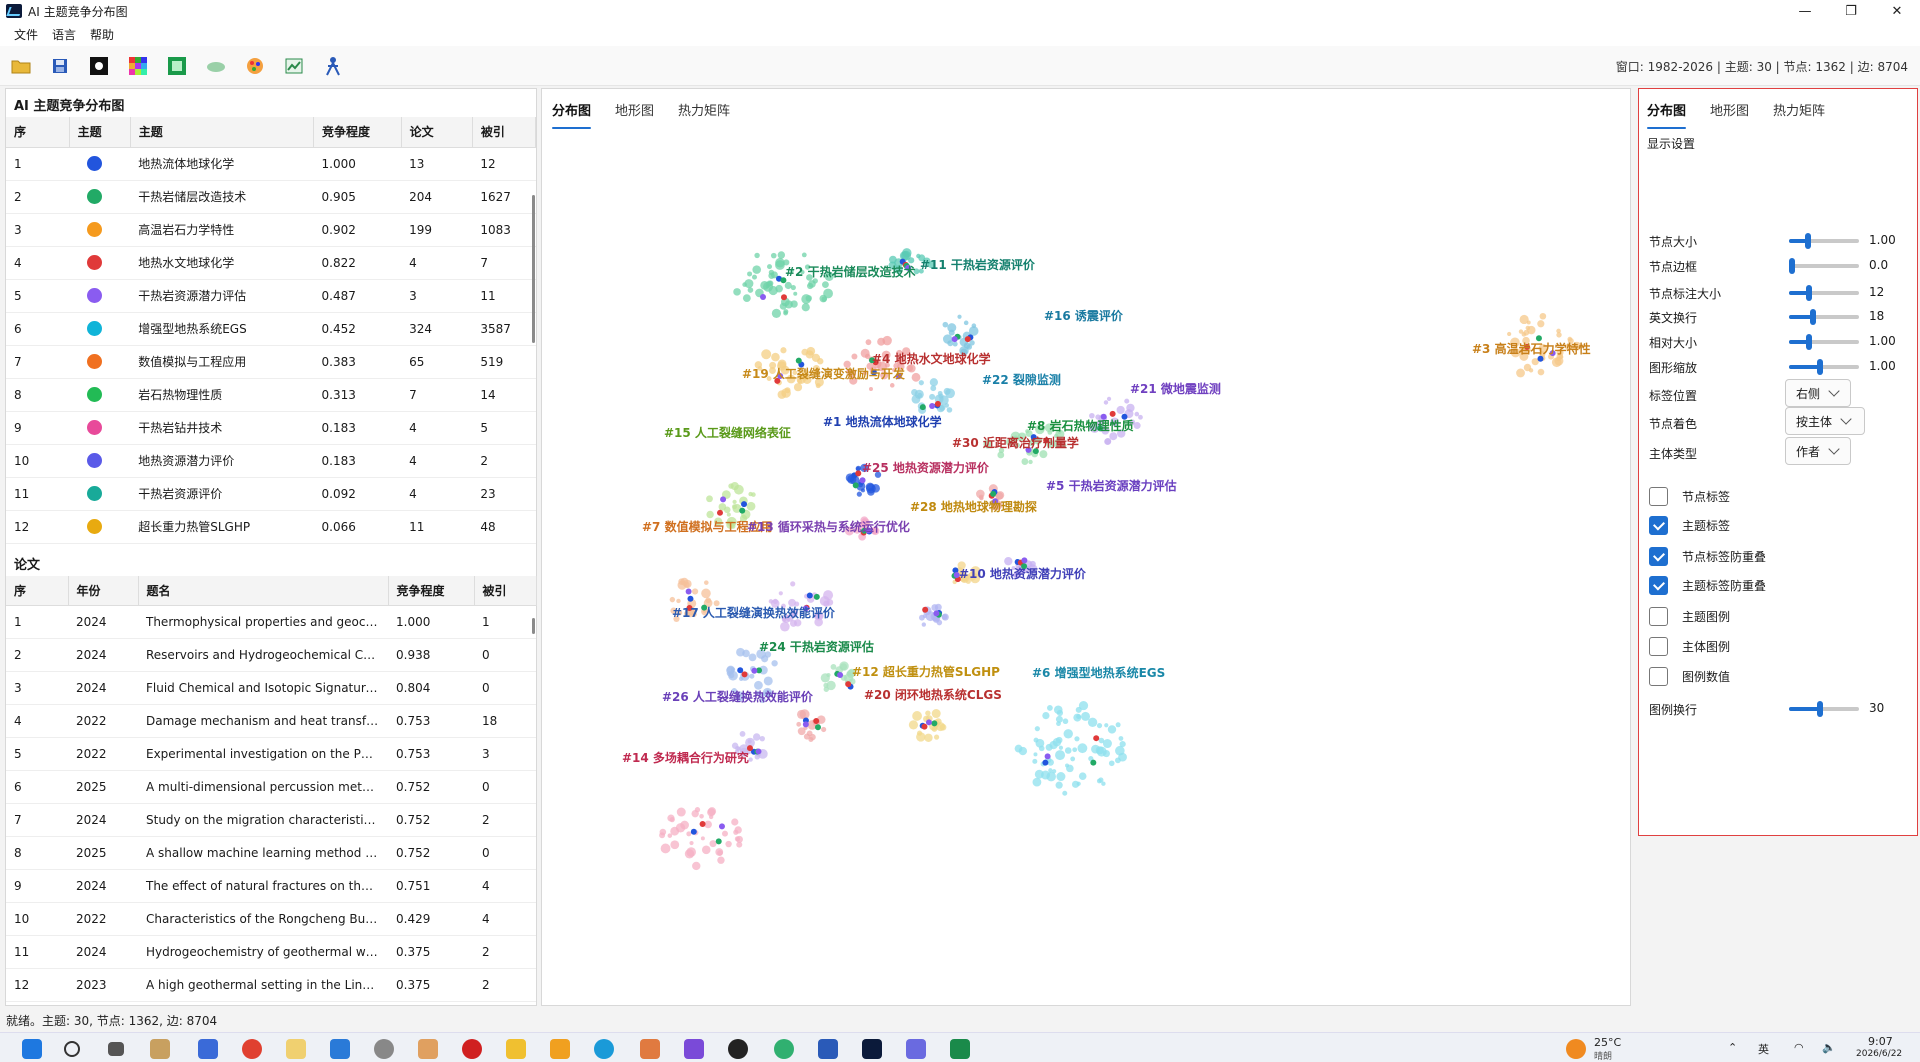 The height and width of the screenshot is (1062, 1920). What do you see at coordinates (1689, 646) in the screenshot?
I see `setting-checkbox-row: 主体图例` at bounding box center [1689, 646].